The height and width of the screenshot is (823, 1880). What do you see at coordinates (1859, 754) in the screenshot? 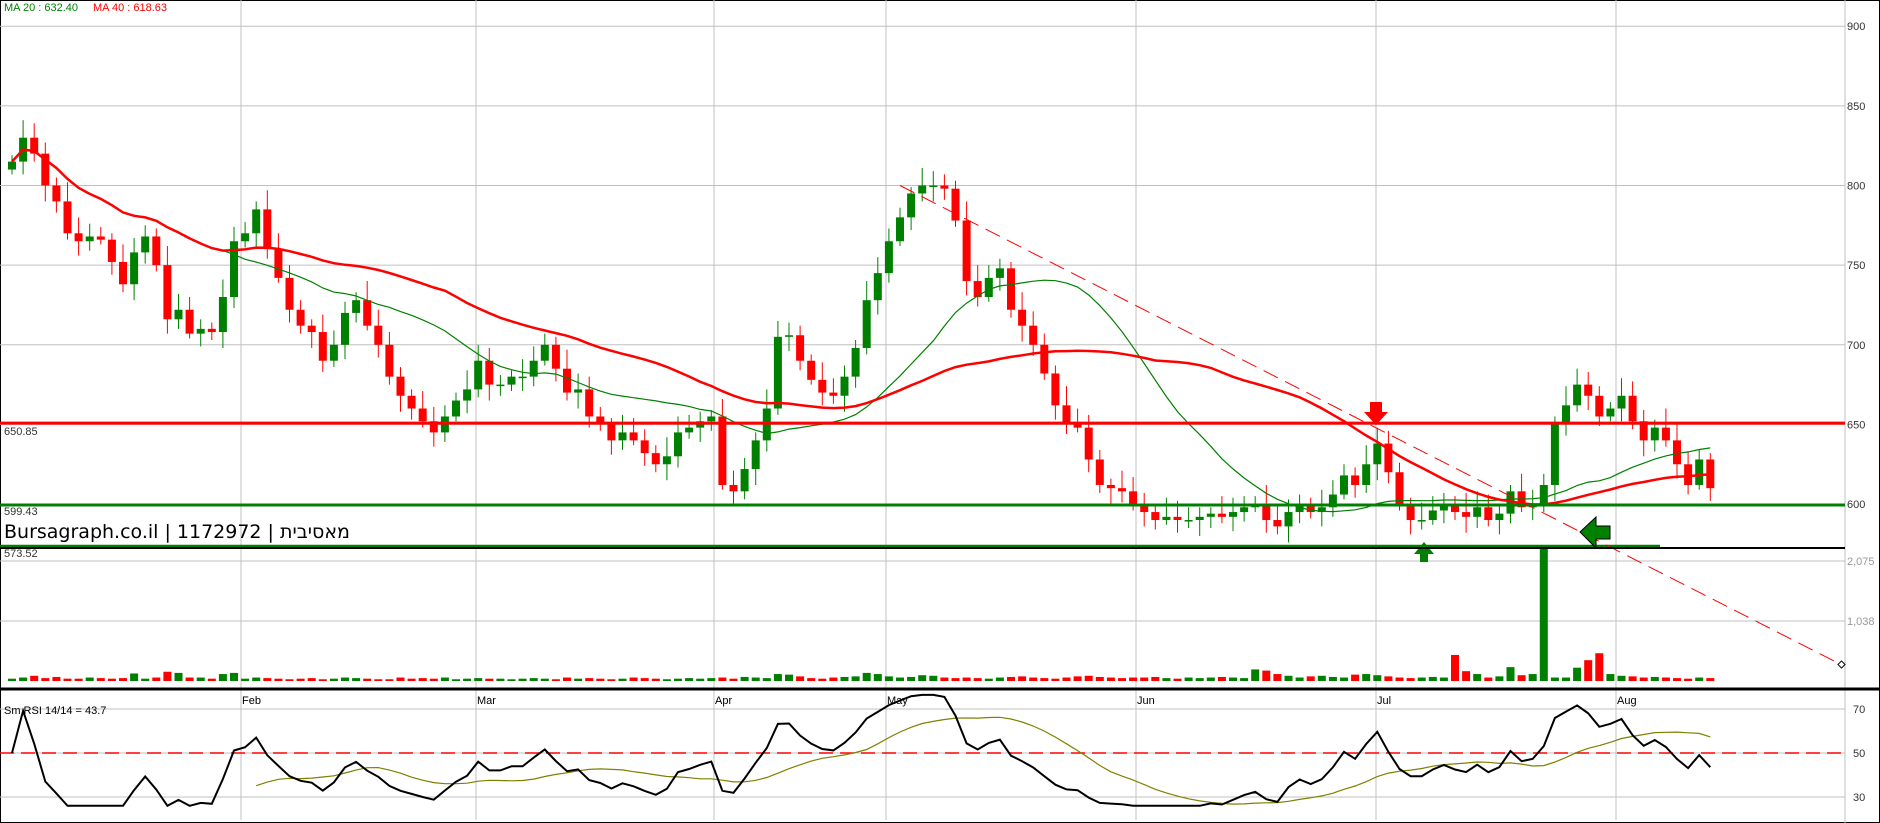
I see `rsi-tick-label: 50` at bounding box center [1859, 754].